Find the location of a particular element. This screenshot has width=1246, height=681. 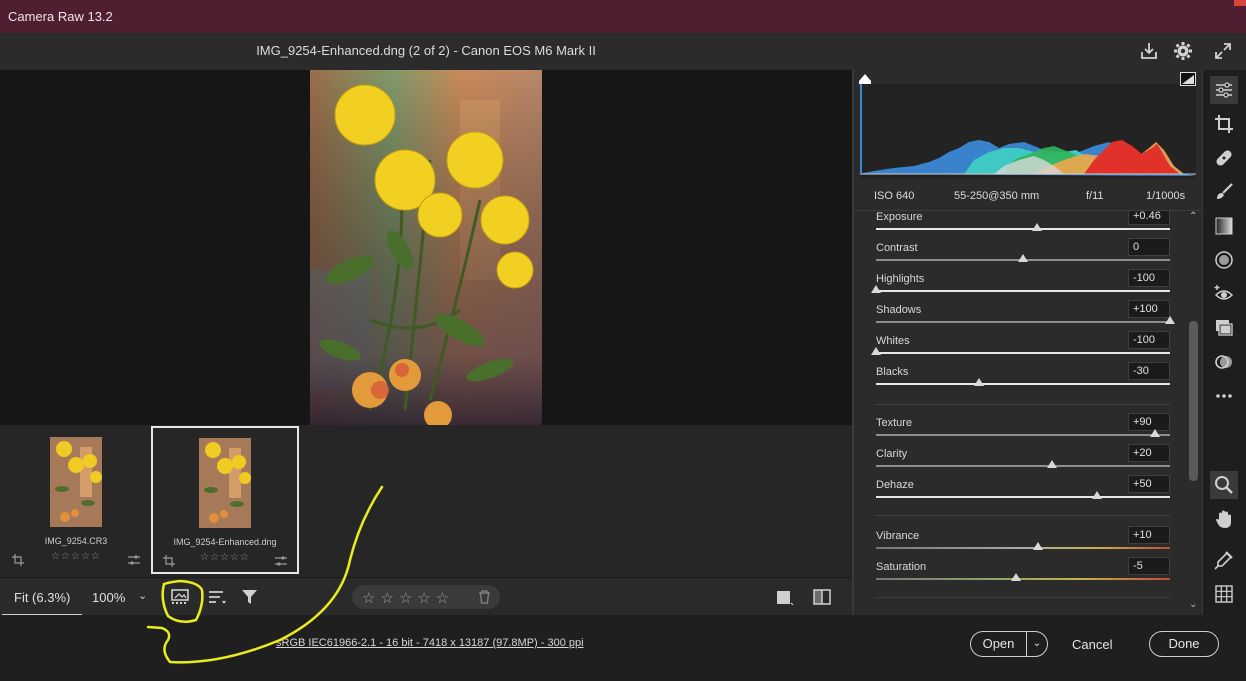

open-options-button: ⌄ is located at coordinates (1037, 644).